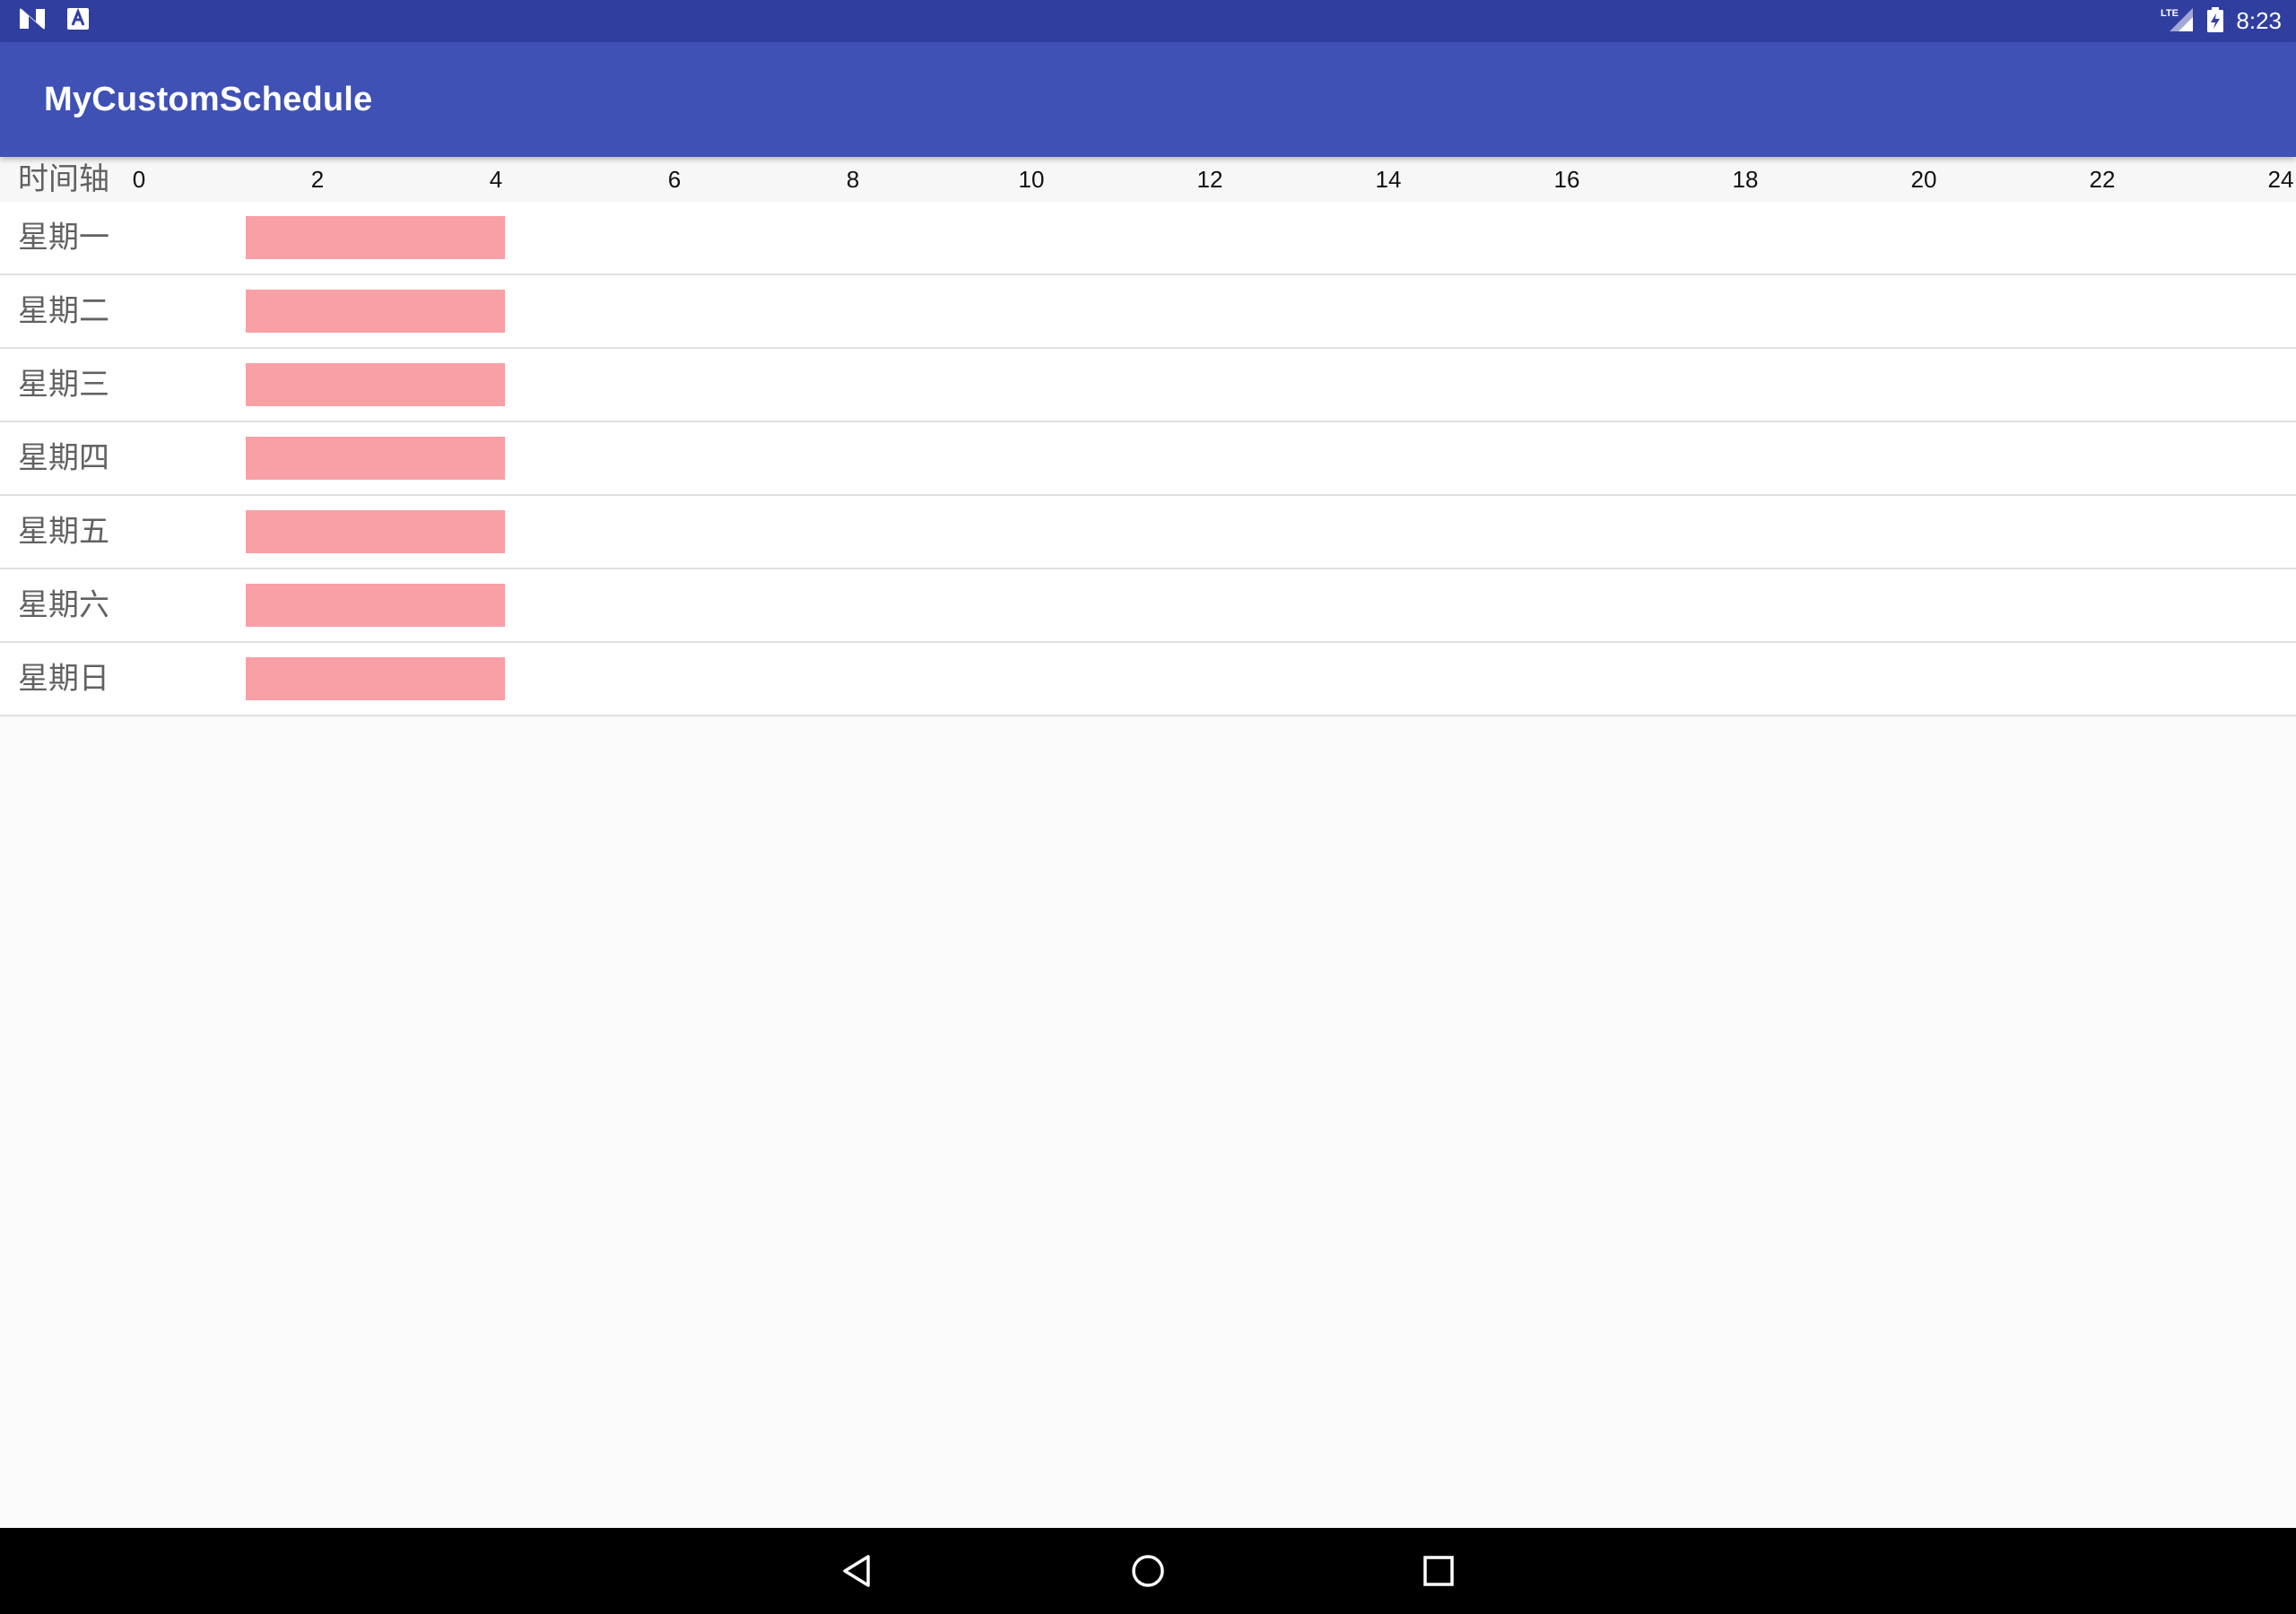 Image resolution: width=2296 pixels, height=1614 pixels. What do you see at coordinates (1148, 179) in the screenshot?
I see `time-axis: 时间轴 0 2 4 6 8 10 12 14 16 18 20 22 24` at bounding box center [1148, 179].